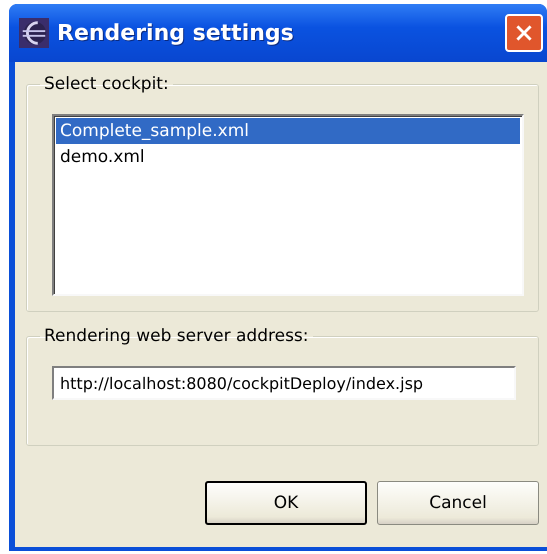 Image resolution: width=547 pixels, height=554 pixels. I want to click on address-field: http://localhost:8080/cockpitDeploy/index.jsp, so click(284, 383).